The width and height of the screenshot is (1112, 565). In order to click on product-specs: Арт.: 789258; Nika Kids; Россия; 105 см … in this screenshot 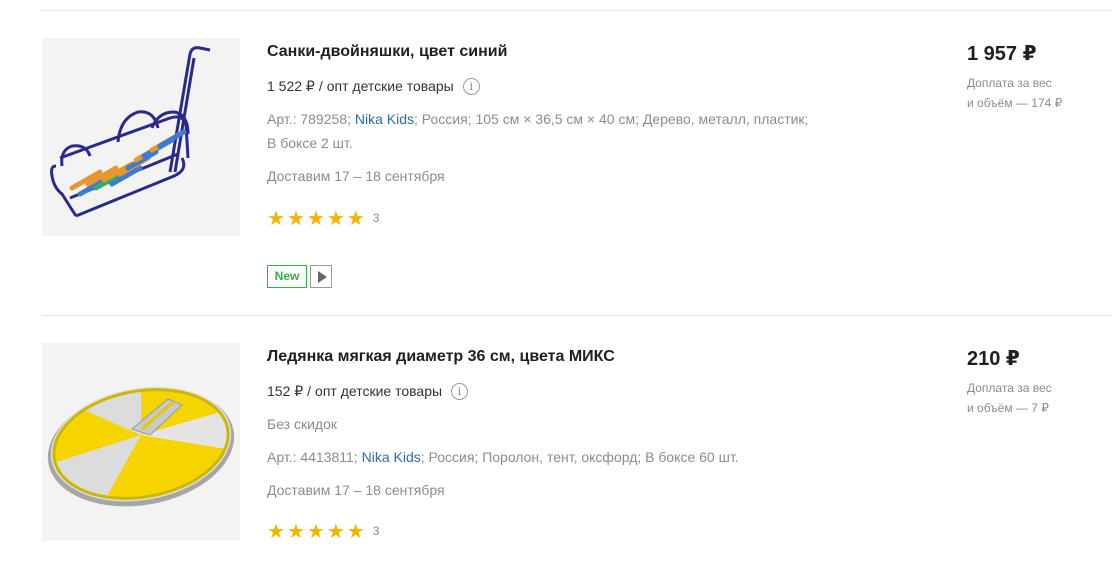, I will do `click(537, 119)`.